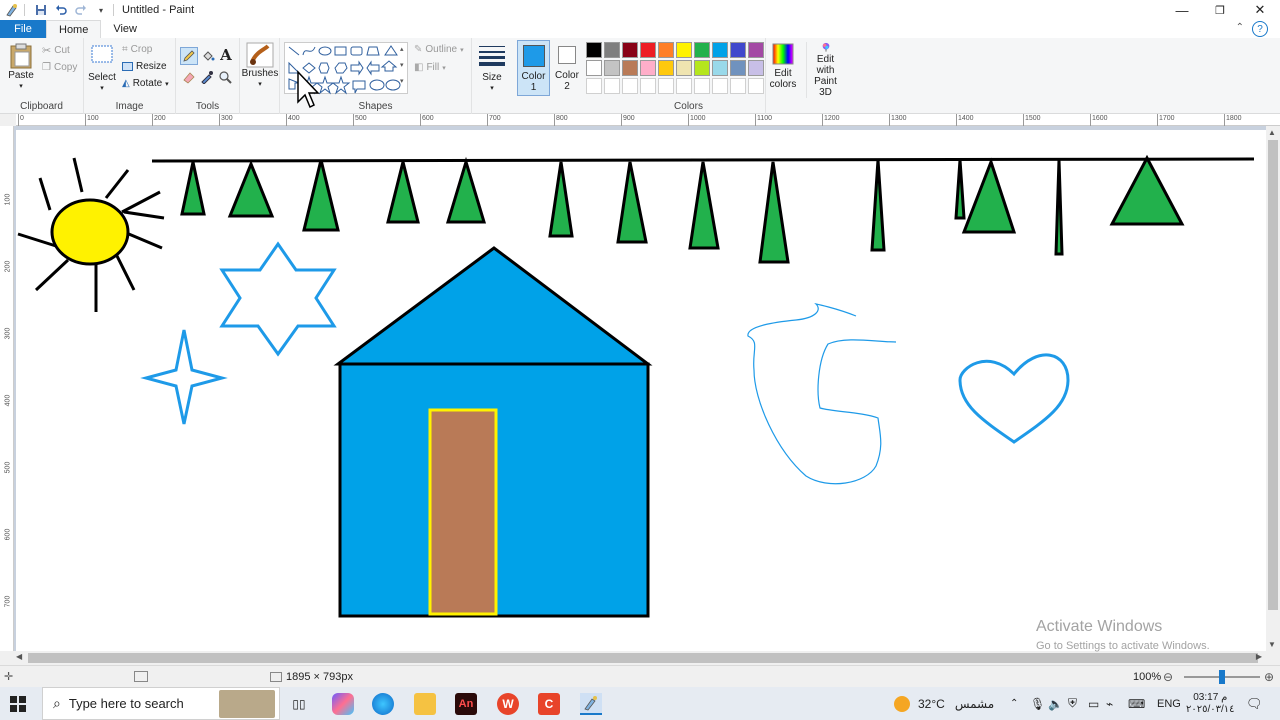 The image size is (1280, 720). I want to click on horizontal-scrollbar: ◀ ▶, so click(640, 658).